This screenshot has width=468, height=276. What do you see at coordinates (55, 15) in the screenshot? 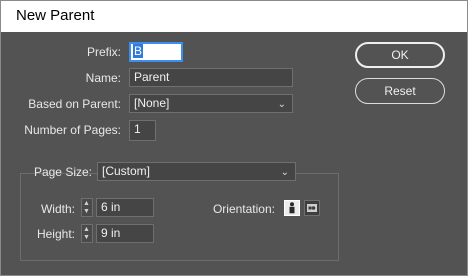
I see `dialog-title: New Parent` at bounding box center [55, 15].